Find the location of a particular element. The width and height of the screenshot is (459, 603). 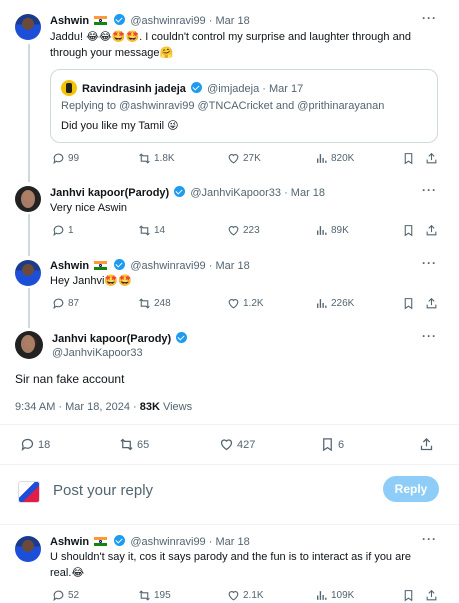

views-button: 226K is located at coordinates (334, 303).